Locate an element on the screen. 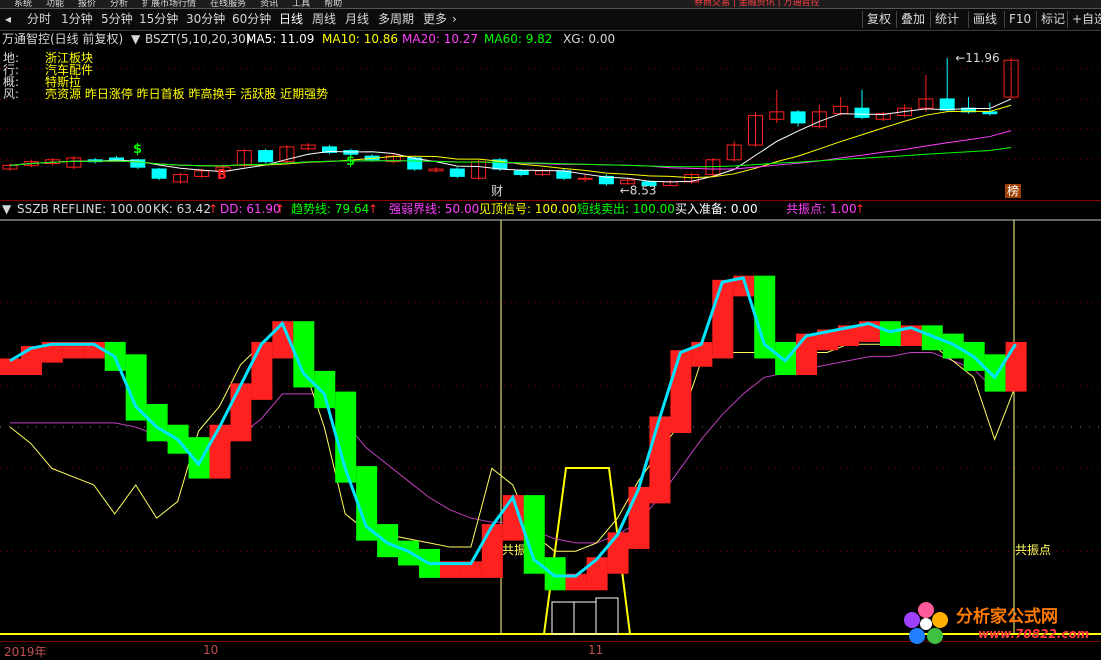  tool-button-0: 复权 is located at coordinates (878, 19).